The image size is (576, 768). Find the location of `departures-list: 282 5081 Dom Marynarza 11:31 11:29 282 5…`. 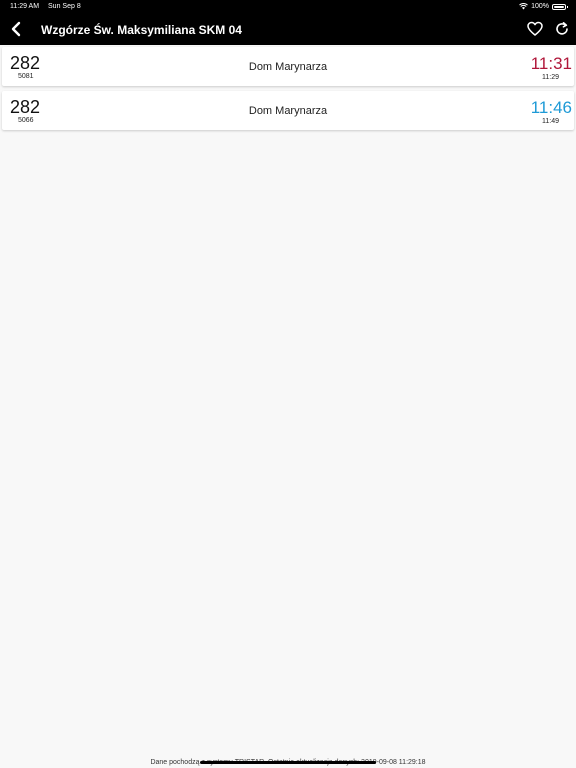

departures-list: 282 5081 Dom Marynarza 11:31 11:29 282 5… is located at coordinates (288, 91).